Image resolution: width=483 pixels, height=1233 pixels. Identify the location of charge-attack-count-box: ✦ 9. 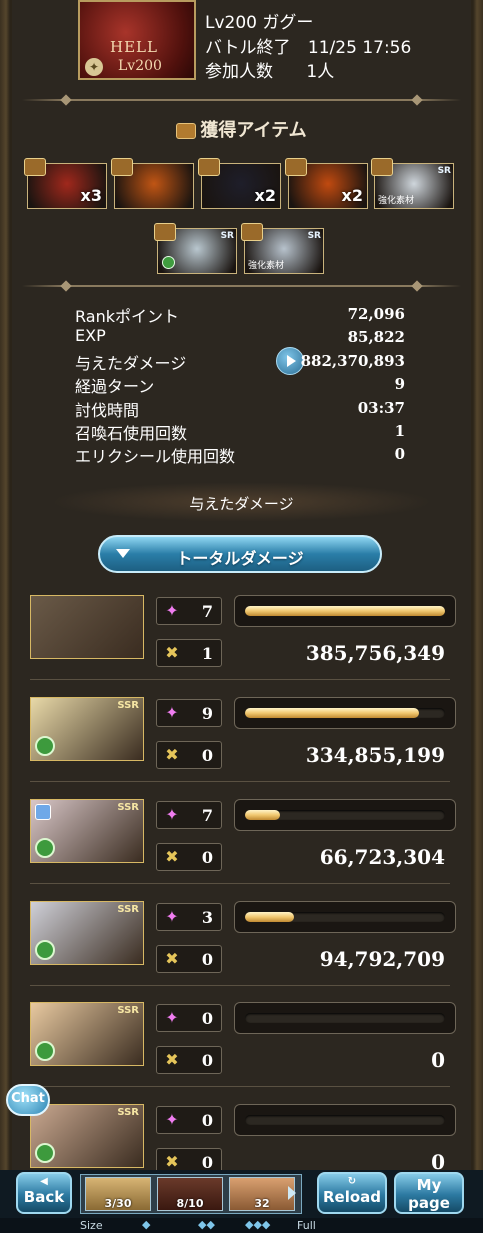
(189, 713).